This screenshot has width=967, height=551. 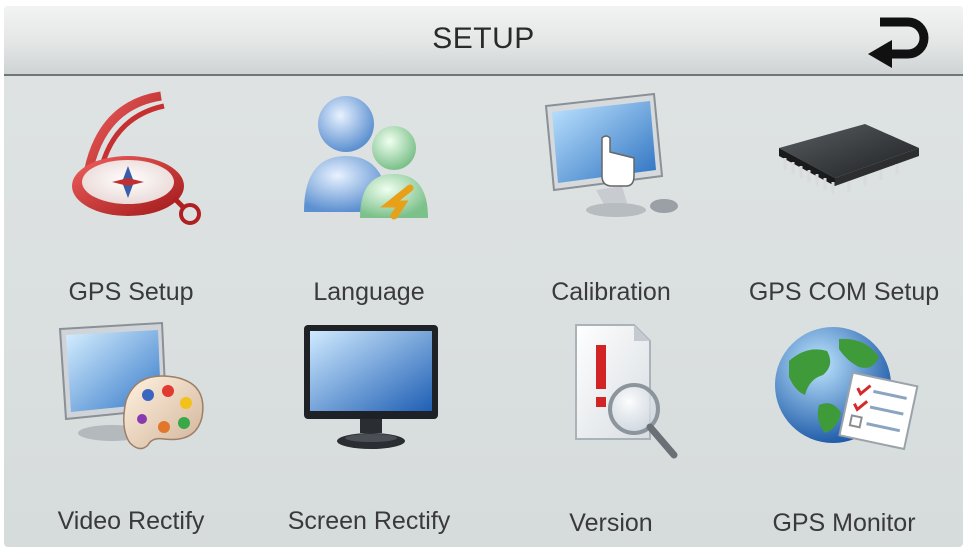 What do you see at coordinates (136, 158) in the screenshot?
I see `compass-icon` at bounding box center [136, 158].